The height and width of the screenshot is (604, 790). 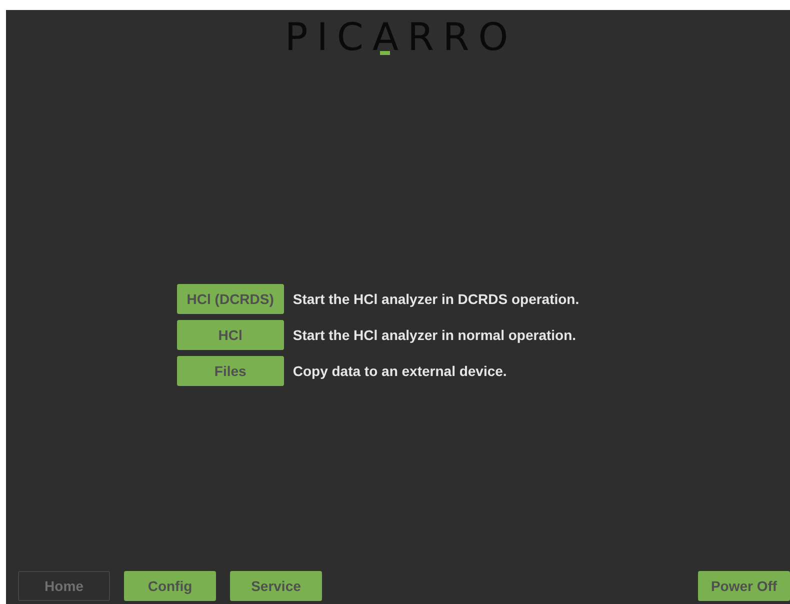 What do you see at coordinates (385, 53) in the screenshot?
I see `logo-accent-icon` at bounding box center [385, 53].